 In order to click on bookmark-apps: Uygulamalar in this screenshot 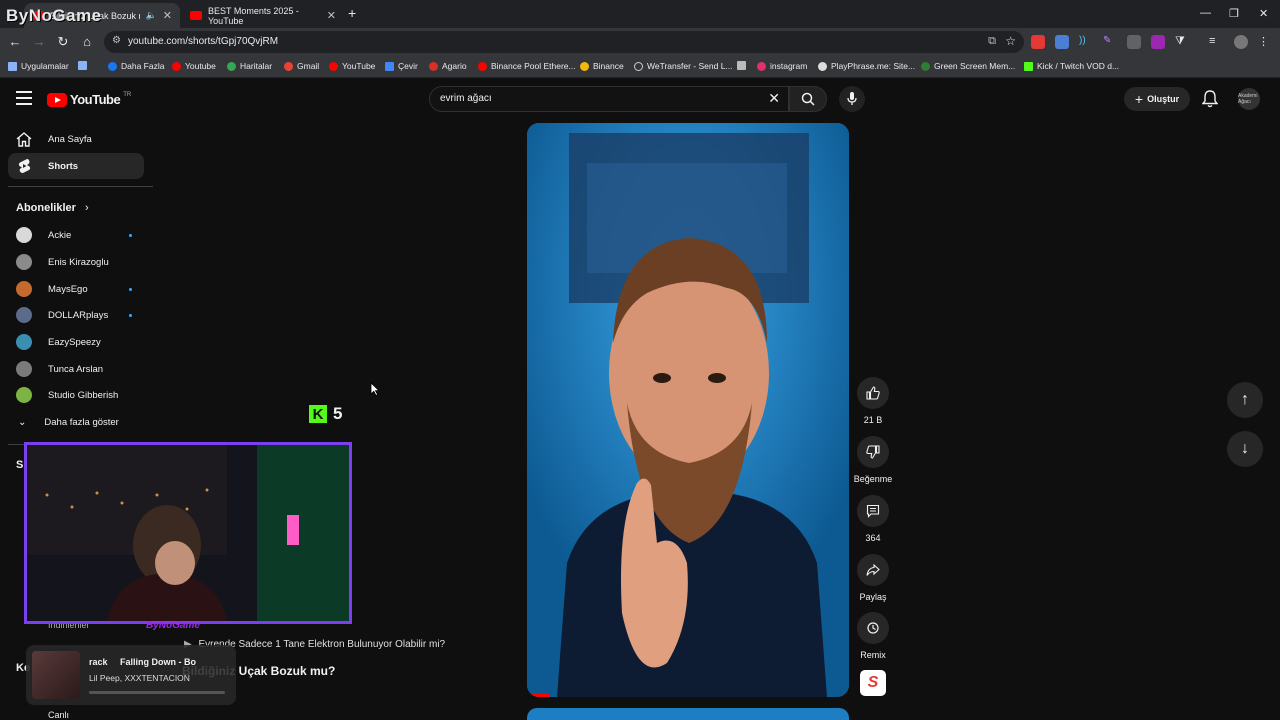, I will do `click(38, 66)`.